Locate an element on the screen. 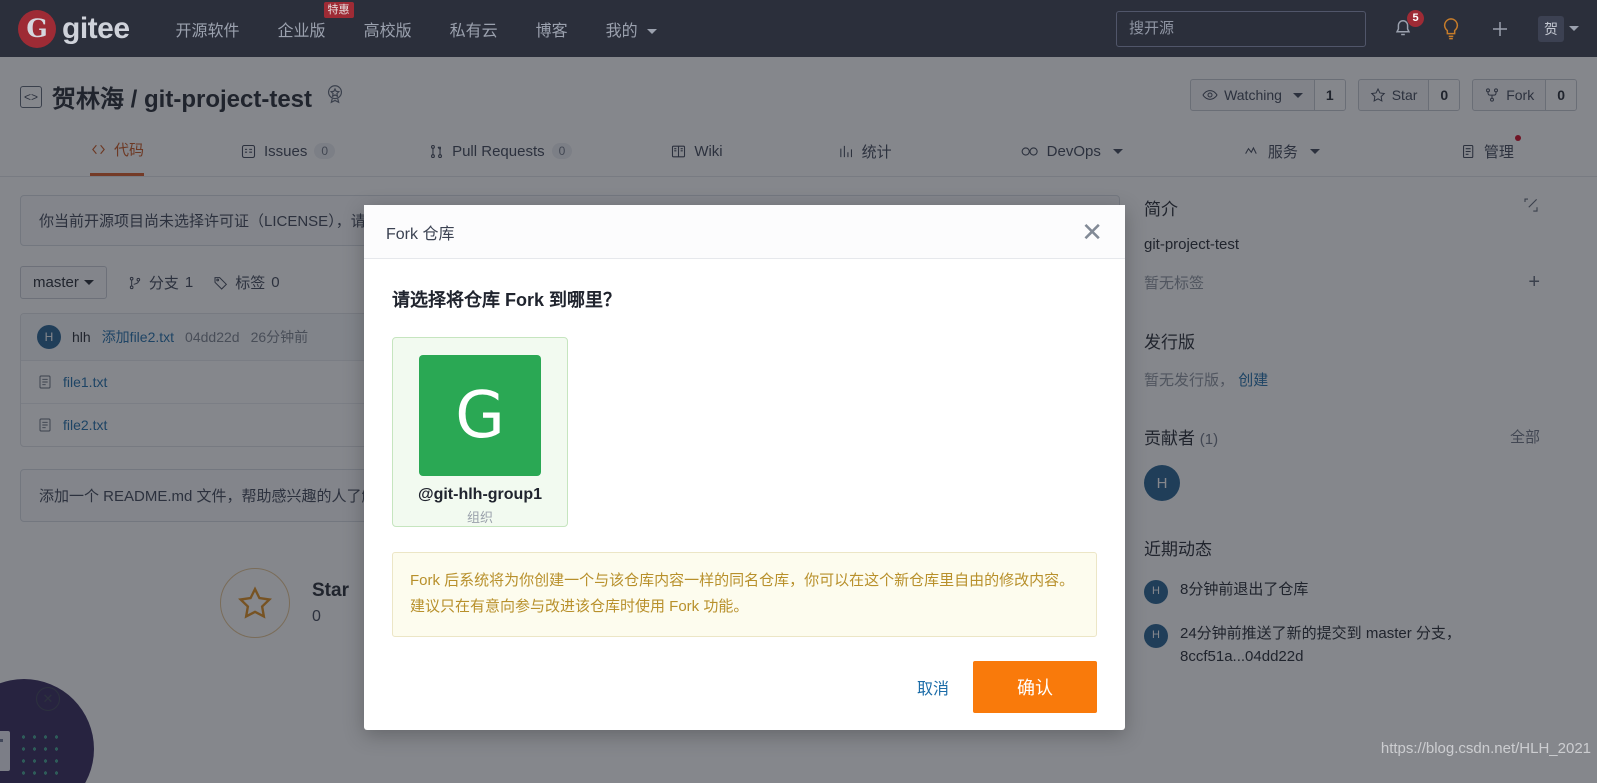 The height and width of the screenshot is (783, 1597). nav-link-opensource: 开源软件 is located at coordinates (208, 29).